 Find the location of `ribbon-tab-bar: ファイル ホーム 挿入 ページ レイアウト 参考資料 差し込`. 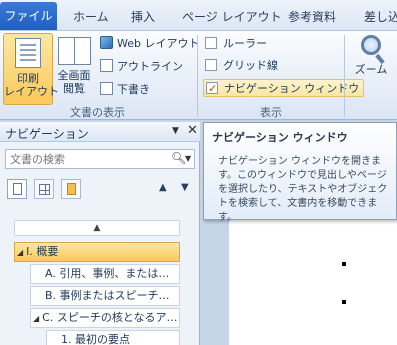

ribbon-tab-bar: ファイル ホーム 挿入 ページ レイアウト 参考資料 差し込 is located at coordinates (198, 15).